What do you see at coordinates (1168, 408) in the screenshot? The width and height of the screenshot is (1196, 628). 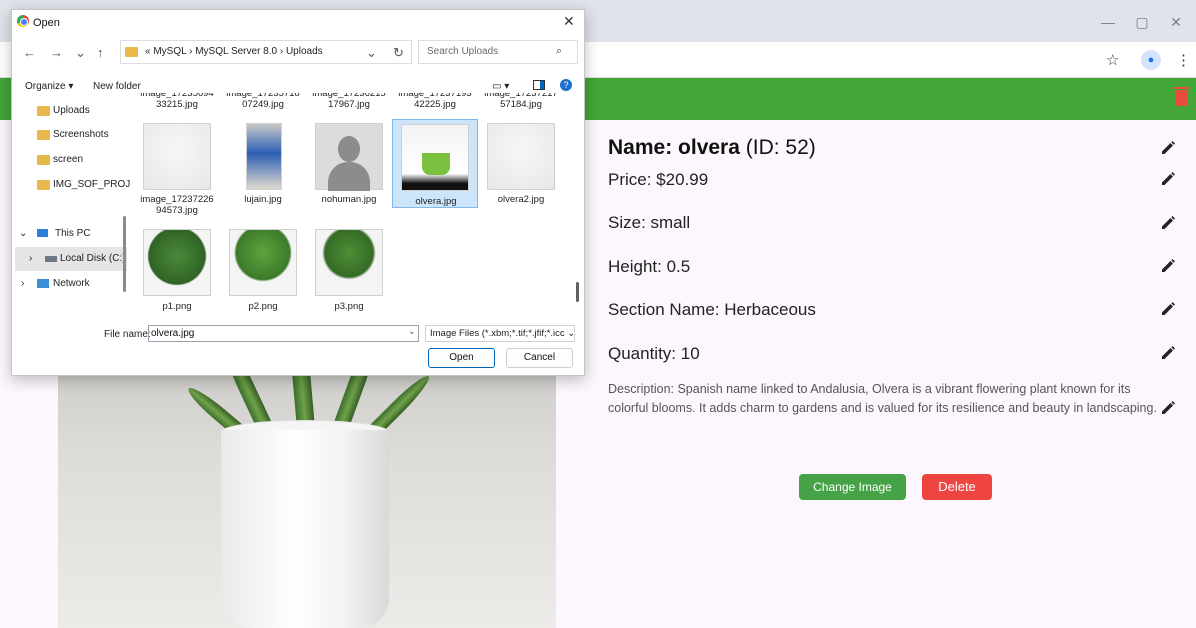 I see `edit-description-icon` at bounding box center [1168, 408].